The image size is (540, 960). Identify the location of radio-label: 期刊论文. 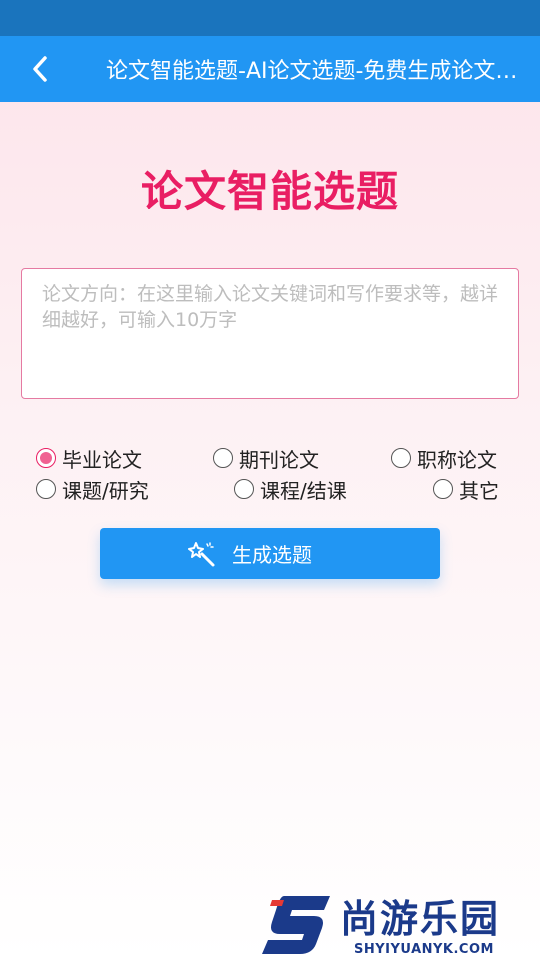
(279, 459).